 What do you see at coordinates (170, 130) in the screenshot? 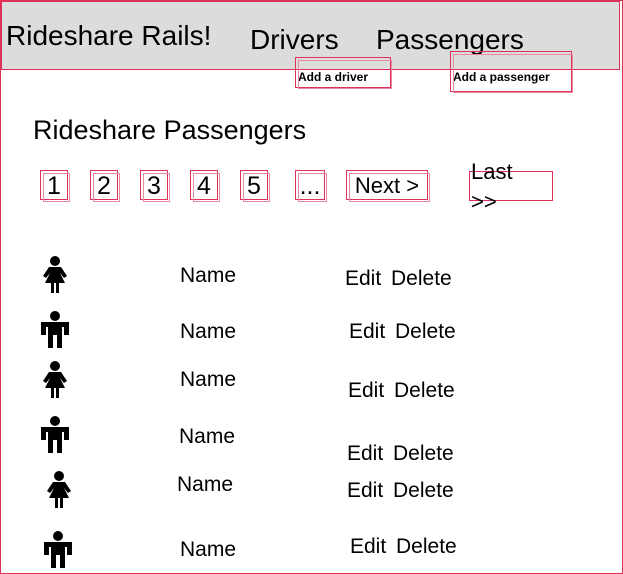
I see `page-title: Rideshare Passengers` at bounding box center [170, 130].